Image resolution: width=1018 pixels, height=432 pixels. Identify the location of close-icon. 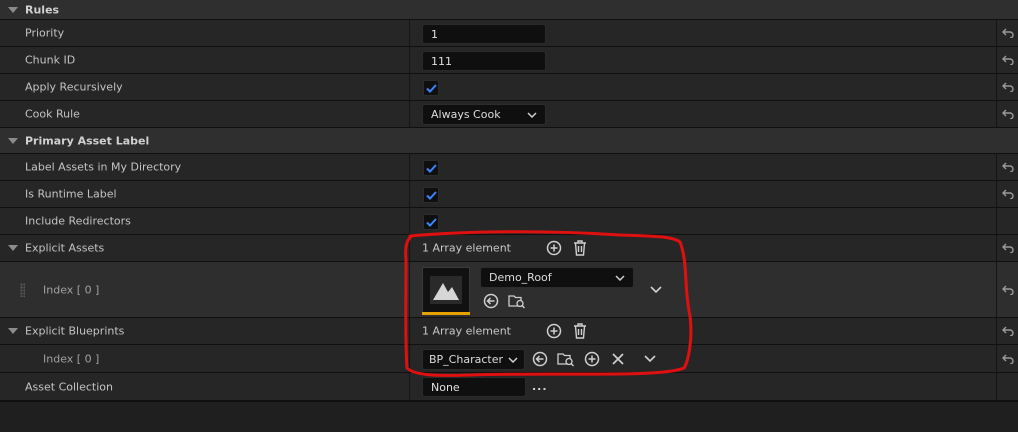
(618, 359).